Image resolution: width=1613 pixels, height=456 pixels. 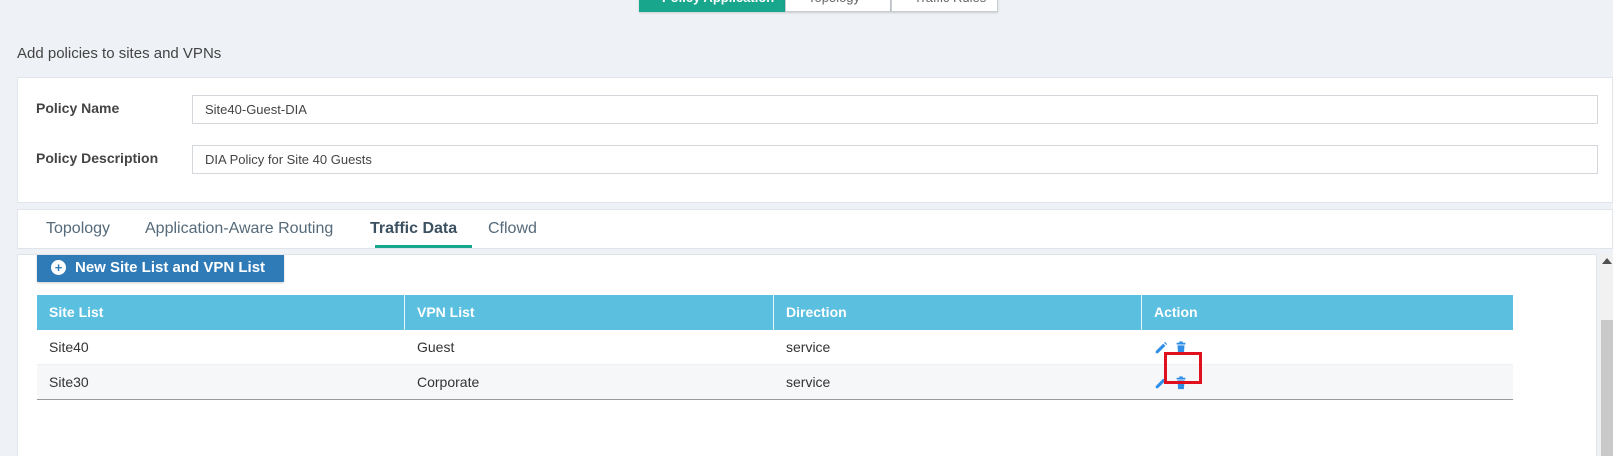 I want to click on cell-site-list: Site30, so click(x=69, y=382).